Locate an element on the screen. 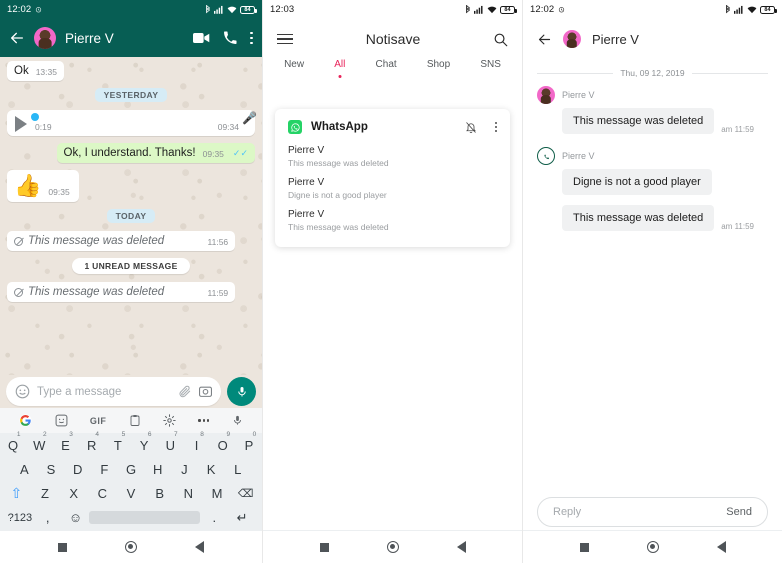 This screenshot has width=782, height=563. message-input-placeholder: Type a message is located at coordinates (104, 392).